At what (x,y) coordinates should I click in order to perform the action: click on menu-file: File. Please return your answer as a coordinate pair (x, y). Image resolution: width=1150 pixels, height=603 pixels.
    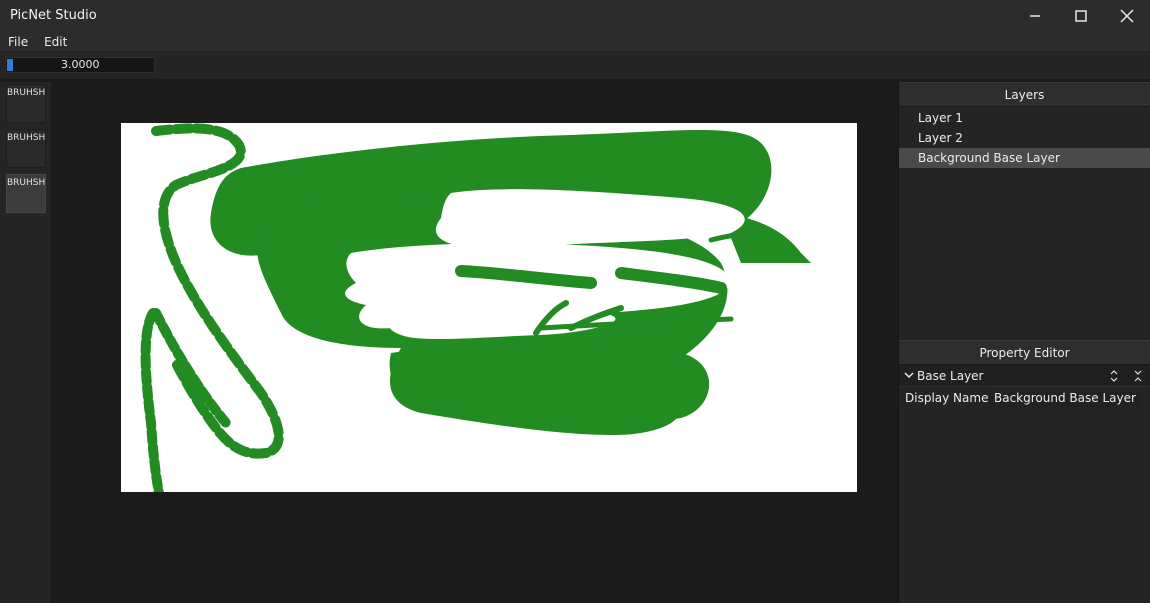
    Looking at the image, I should click on (18, 42).